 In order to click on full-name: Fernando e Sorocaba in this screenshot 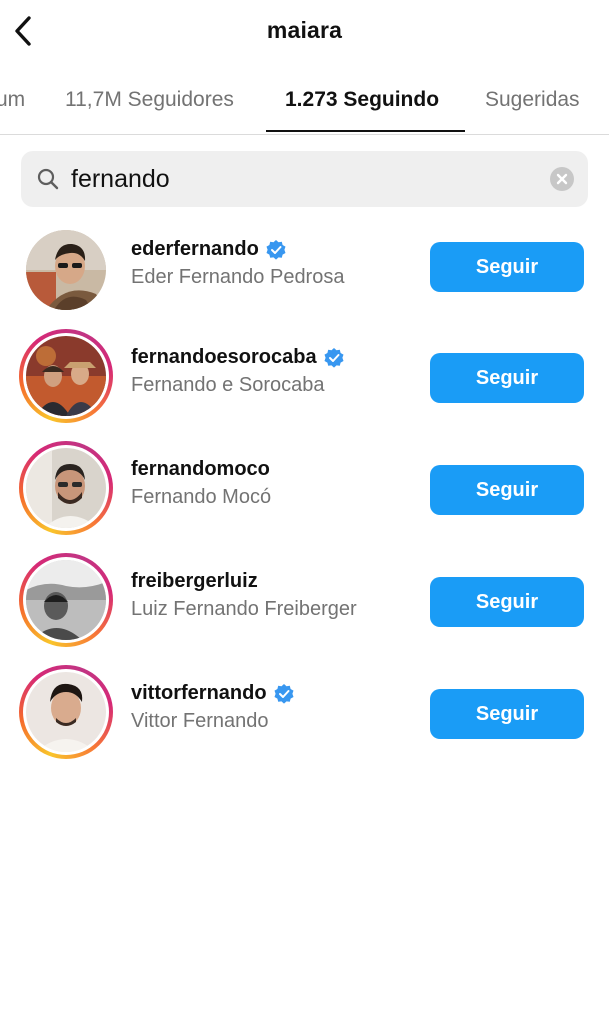, I will do `click(228, 385)`.